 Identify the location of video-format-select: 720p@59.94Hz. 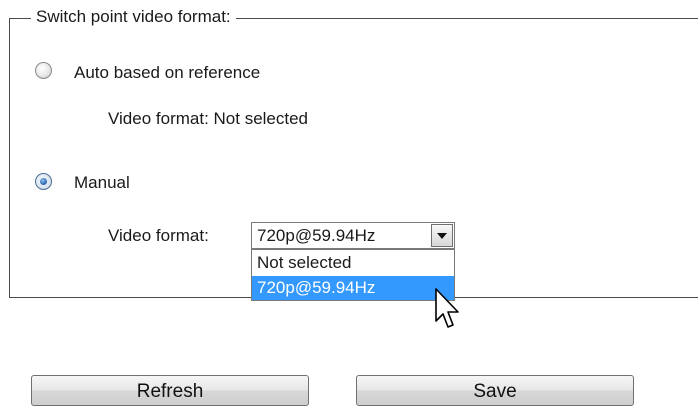
(353, 235).